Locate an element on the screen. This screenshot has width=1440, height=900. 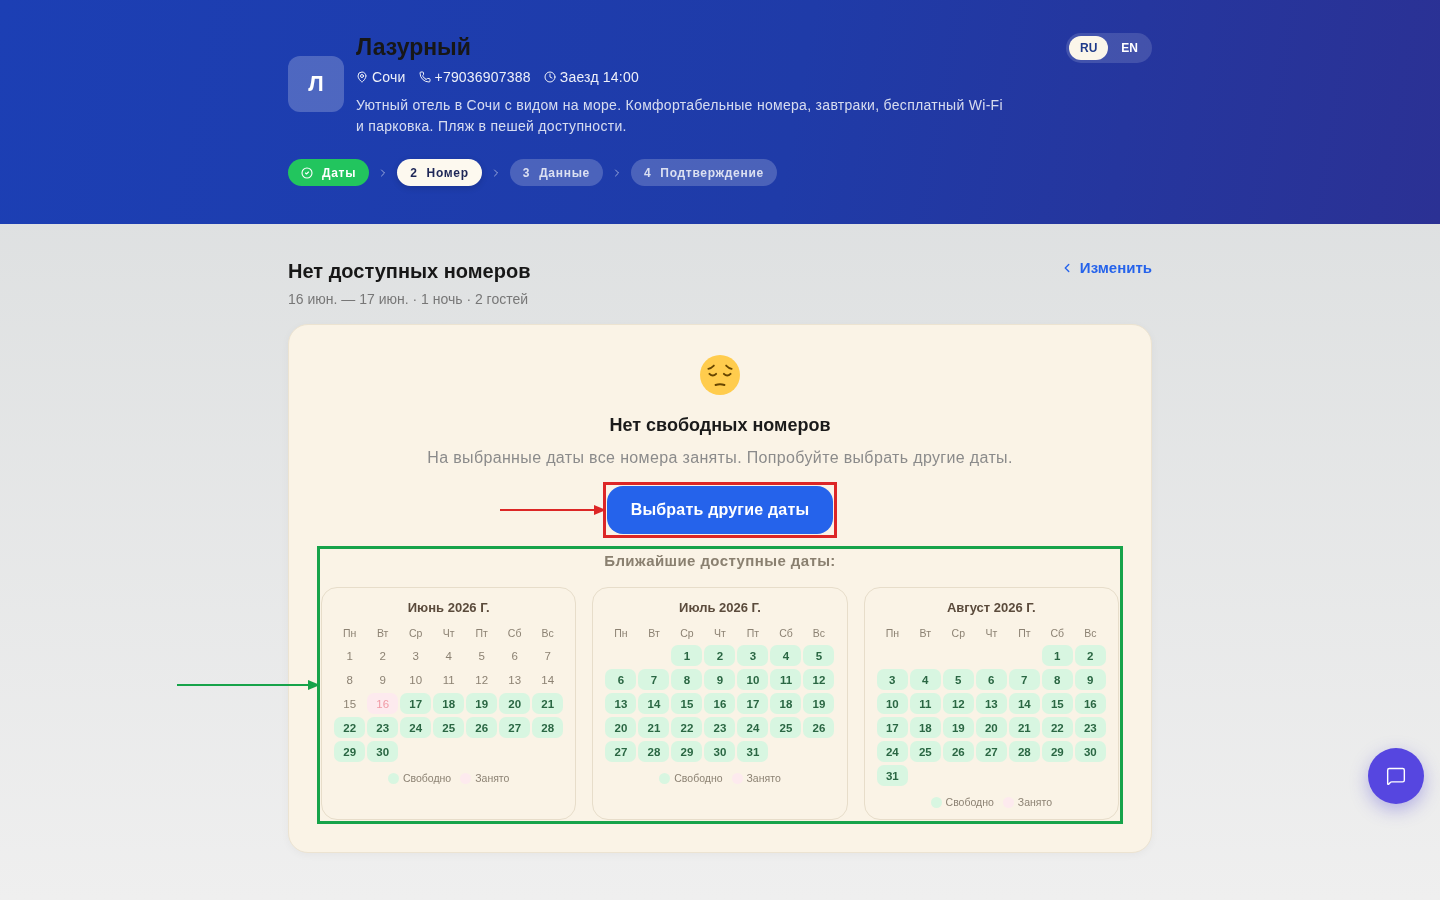
month-title: Июнь 2026 Г. is located at coordinates (448, 608).